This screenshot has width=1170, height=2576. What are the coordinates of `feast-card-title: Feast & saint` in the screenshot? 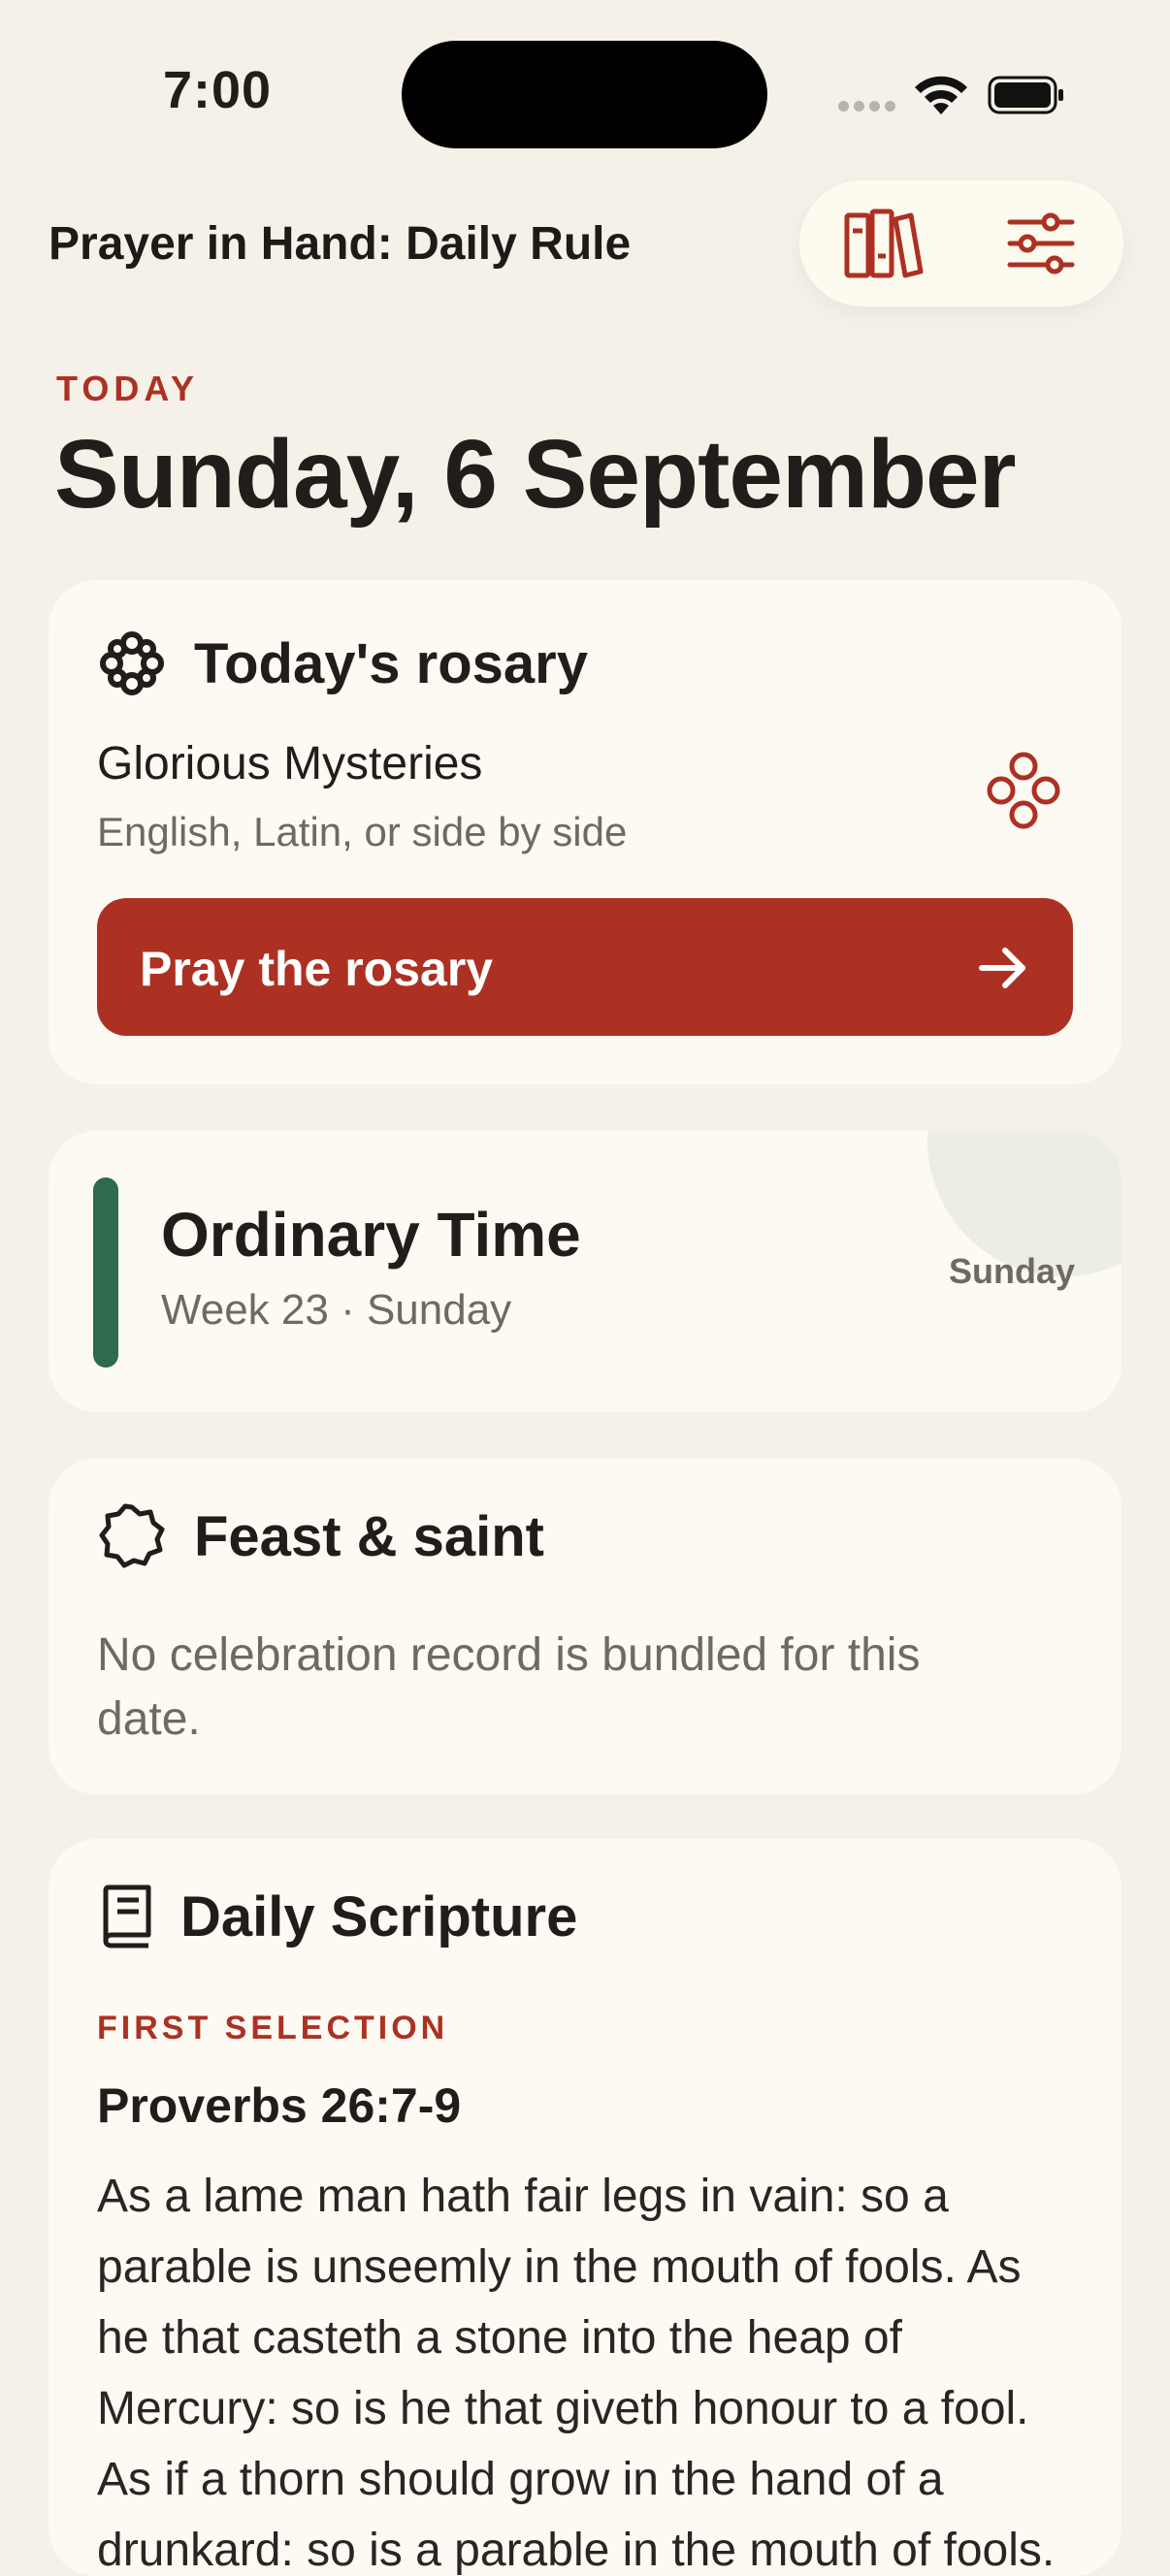 It's located at (369, 1536).